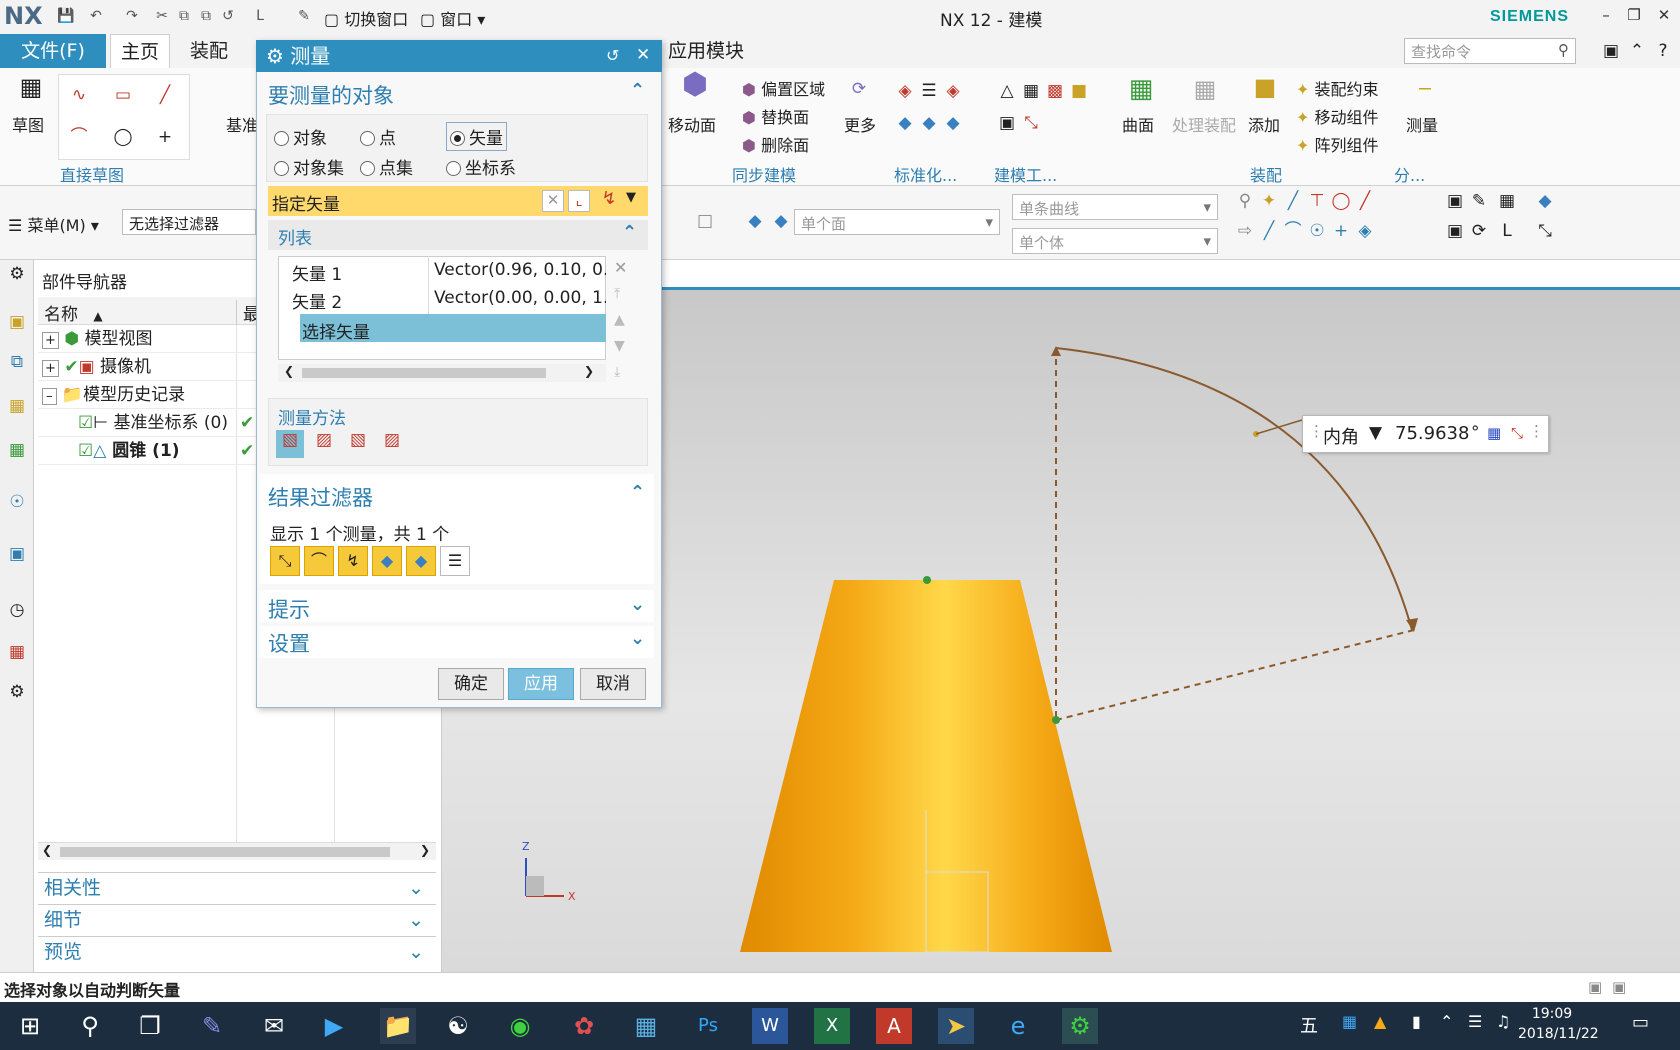  Describe the element at coordinates (1611, 51) in the screenshot. I see `ribbon-options-icon: ▣` at that location.